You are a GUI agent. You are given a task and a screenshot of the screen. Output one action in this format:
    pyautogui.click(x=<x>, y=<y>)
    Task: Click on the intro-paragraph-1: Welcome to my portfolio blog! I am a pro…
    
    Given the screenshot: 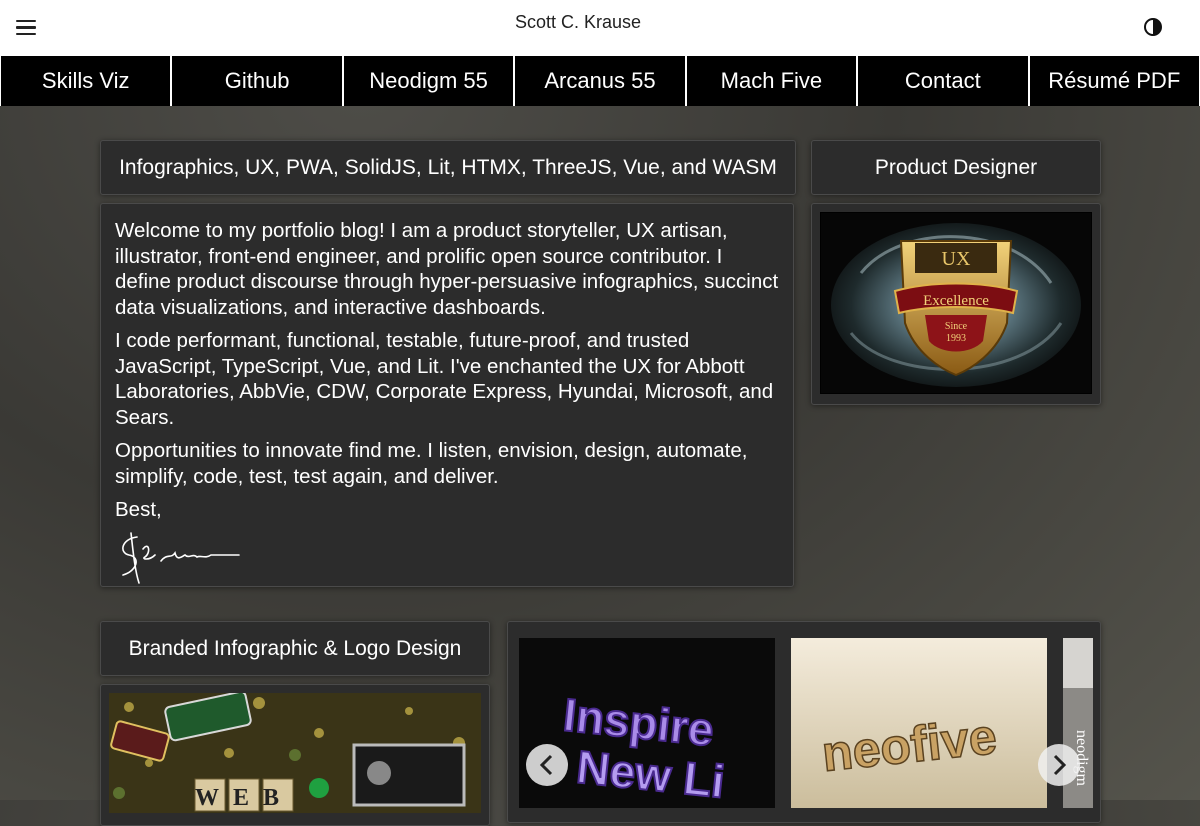 What is the action you would take?
    pyautogui.click(x=447, y=269)
    